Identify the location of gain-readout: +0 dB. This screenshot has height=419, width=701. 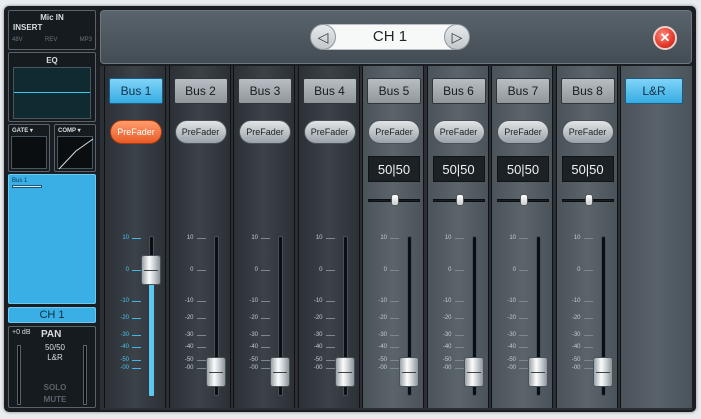
(21, 332).